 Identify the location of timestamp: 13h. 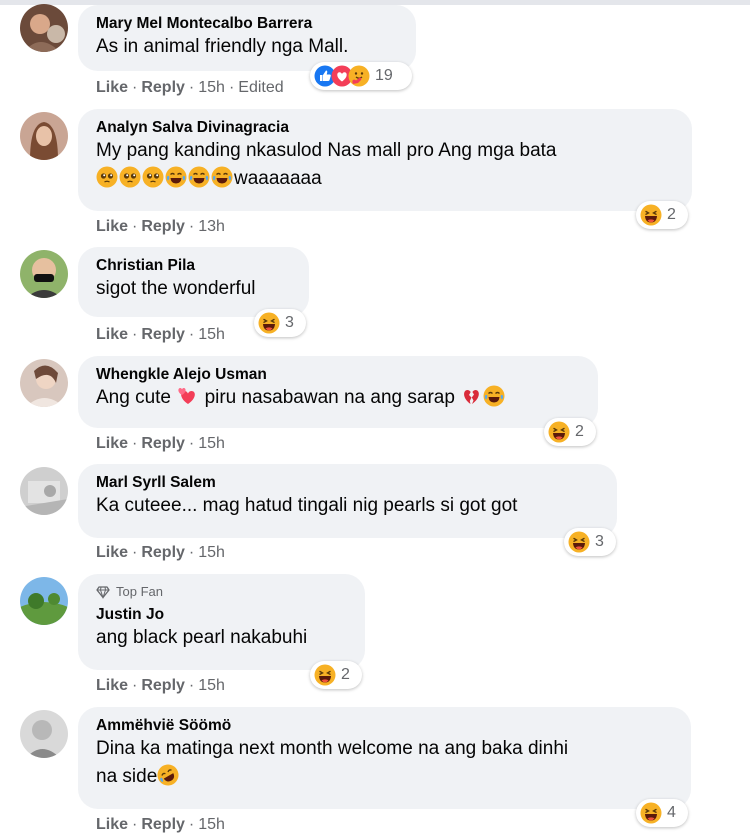
(211, 226).